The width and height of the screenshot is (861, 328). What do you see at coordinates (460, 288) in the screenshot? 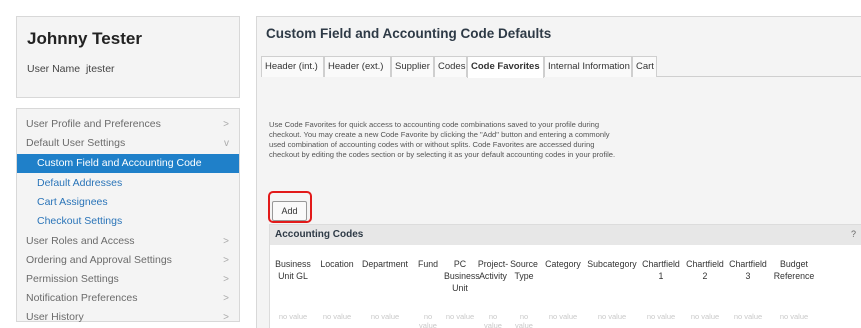
I see `column-header-line: Unit` at bounding box center [460, 288].